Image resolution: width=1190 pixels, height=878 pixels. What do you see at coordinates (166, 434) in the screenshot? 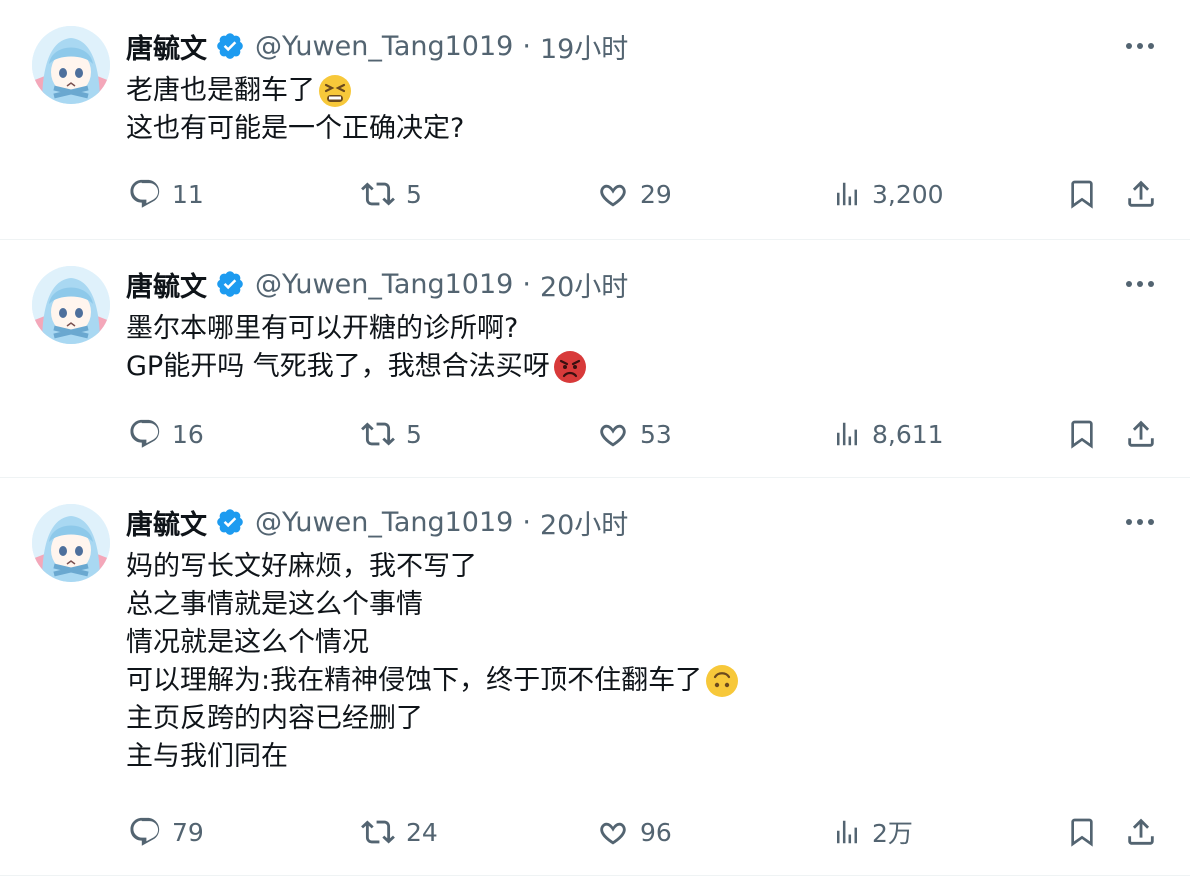
I see `reply-button: 16` at bounding box center [166, 434].